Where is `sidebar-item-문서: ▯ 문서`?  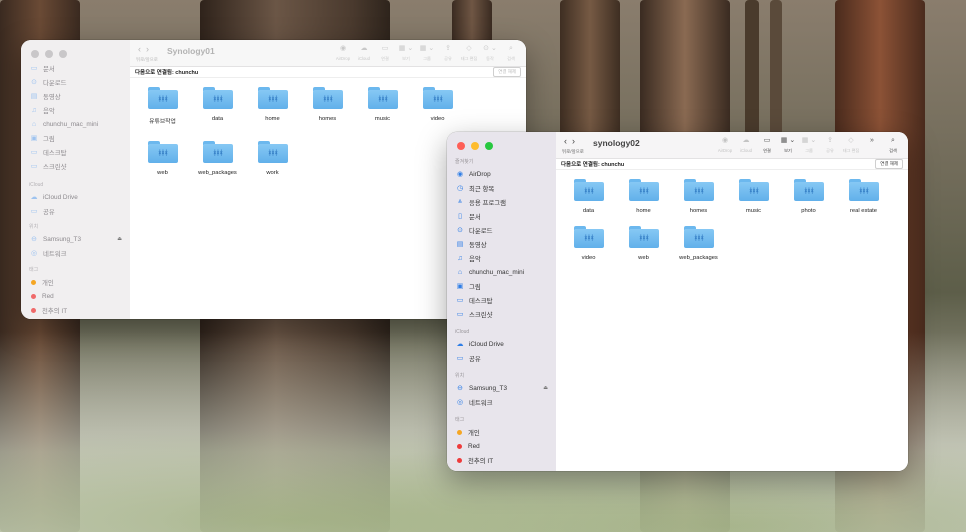 sidebar-item-문서: ▯ 문서 is located at coordinates (501, 216).